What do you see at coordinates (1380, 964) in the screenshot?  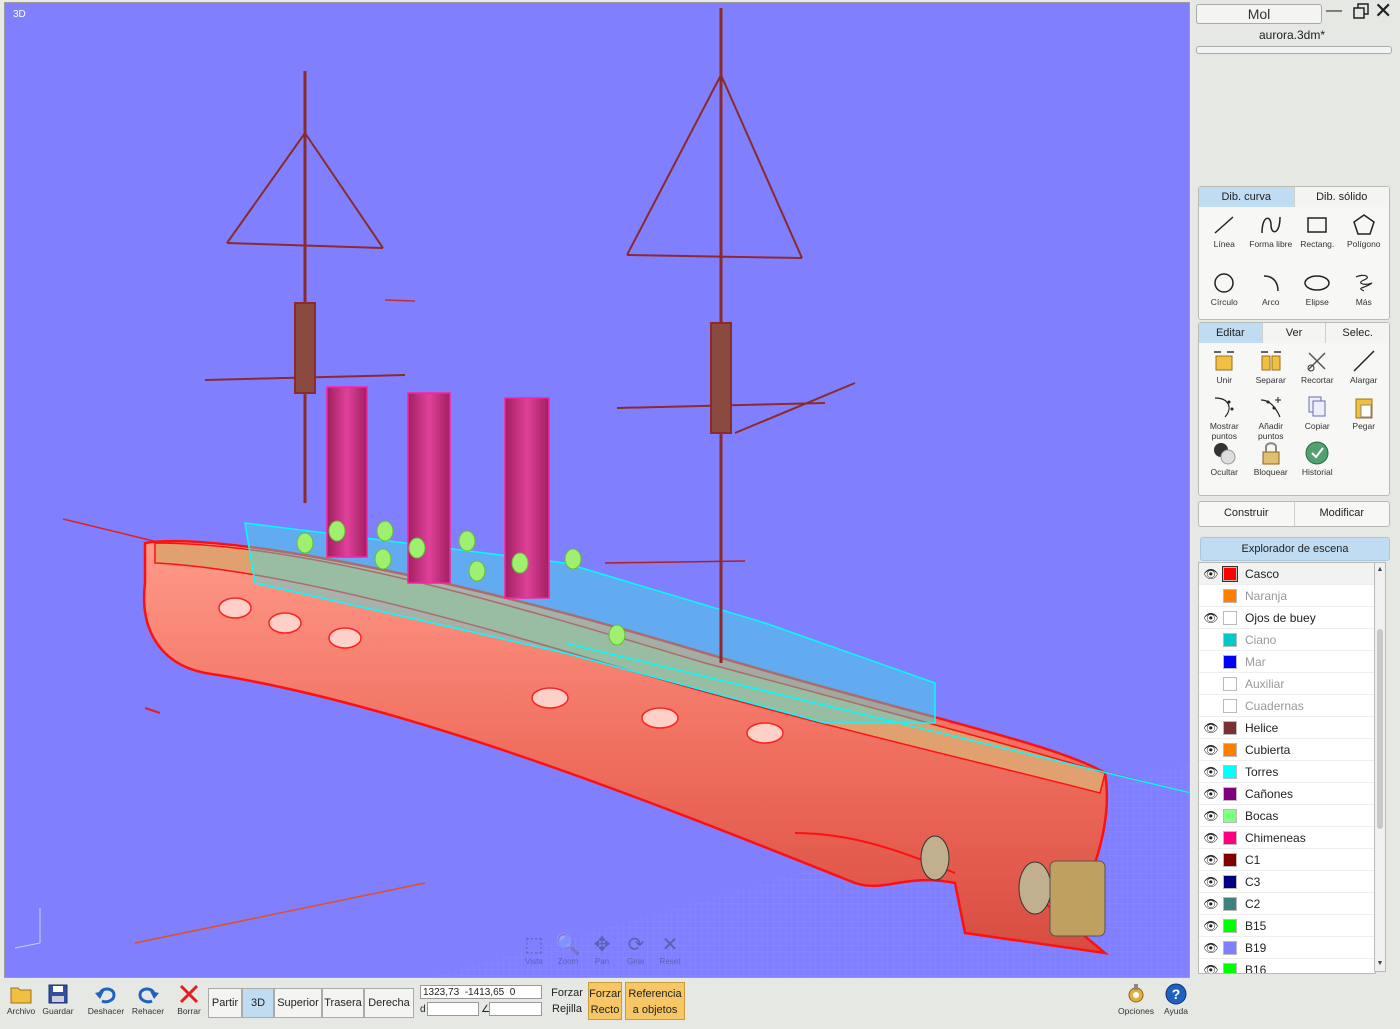 I see `scroll-down-icon: ▼` at bounding box center [1380, 964].